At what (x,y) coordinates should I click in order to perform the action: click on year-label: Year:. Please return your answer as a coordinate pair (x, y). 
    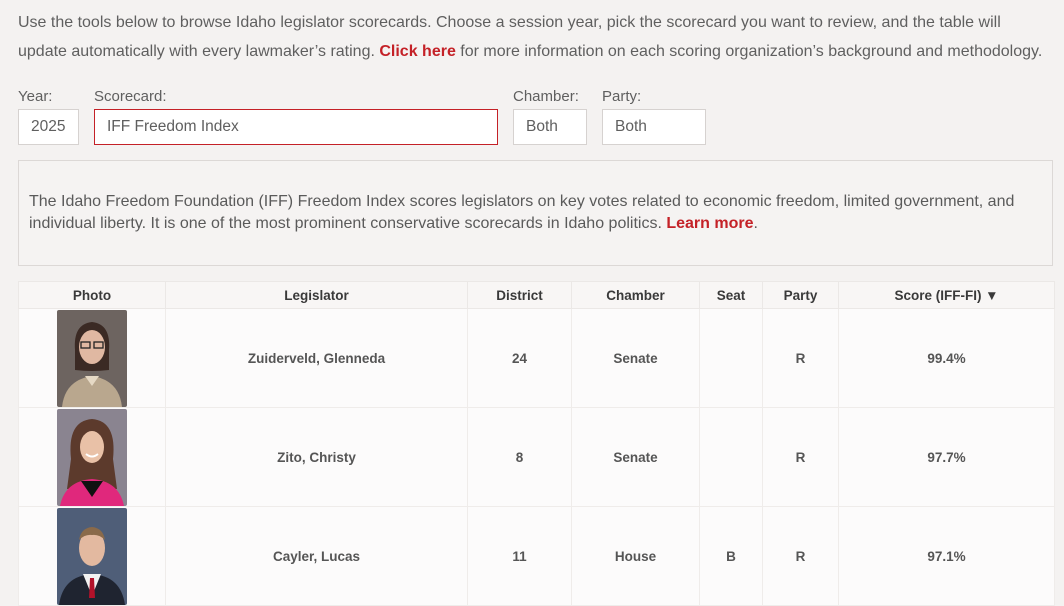
    Looking at the image, I should click on (35, 96).